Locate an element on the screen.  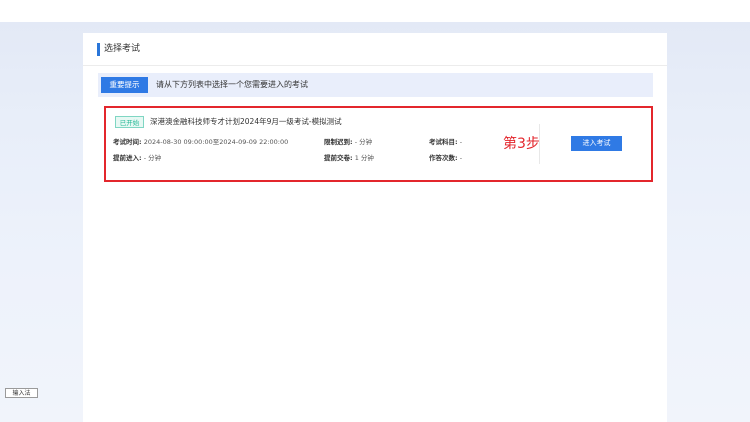
important-tip-badge: 重要提示 is located at coordinates (124, 85).